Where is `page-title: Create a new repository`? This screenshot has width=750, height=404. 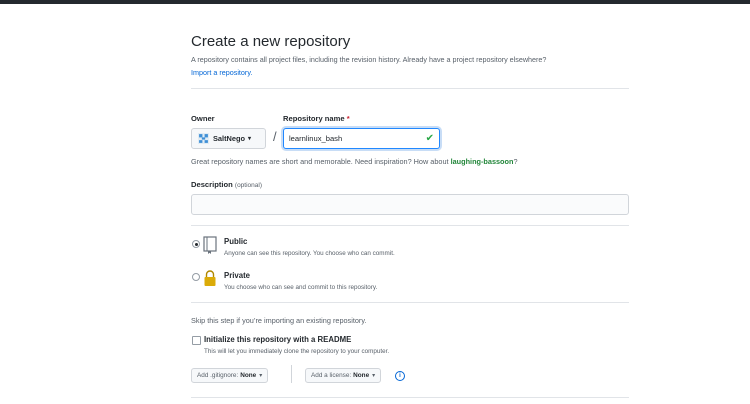
page-title: Create a new repository is located at coordinates (271, 41).